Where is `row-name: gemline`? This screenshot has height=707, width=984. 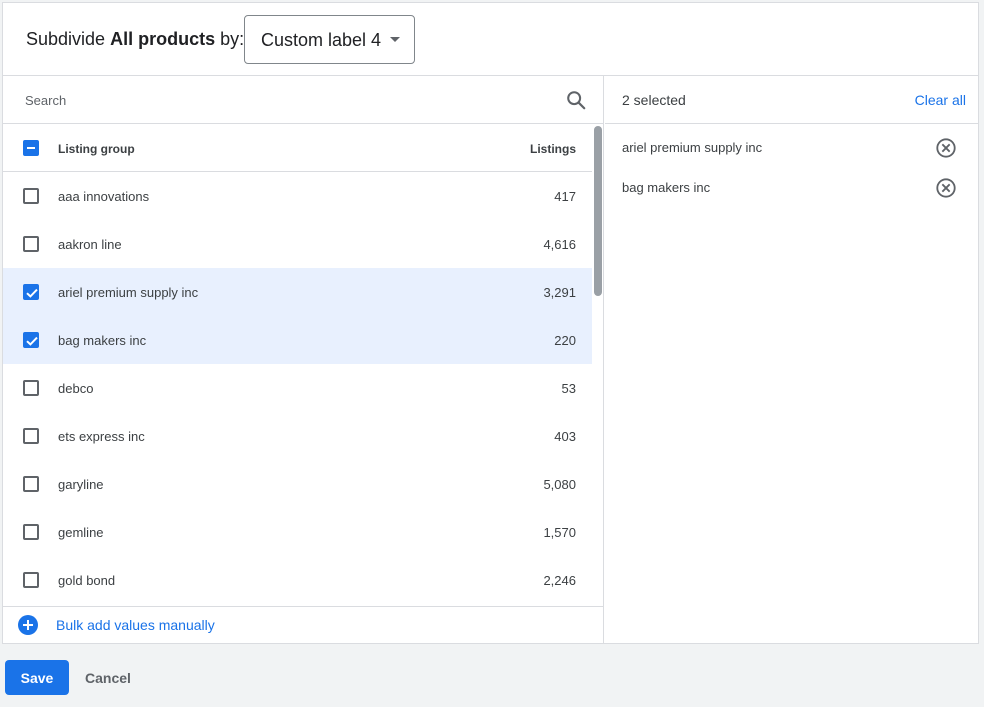 row-name: gemline is located at coordinates (81, 532).